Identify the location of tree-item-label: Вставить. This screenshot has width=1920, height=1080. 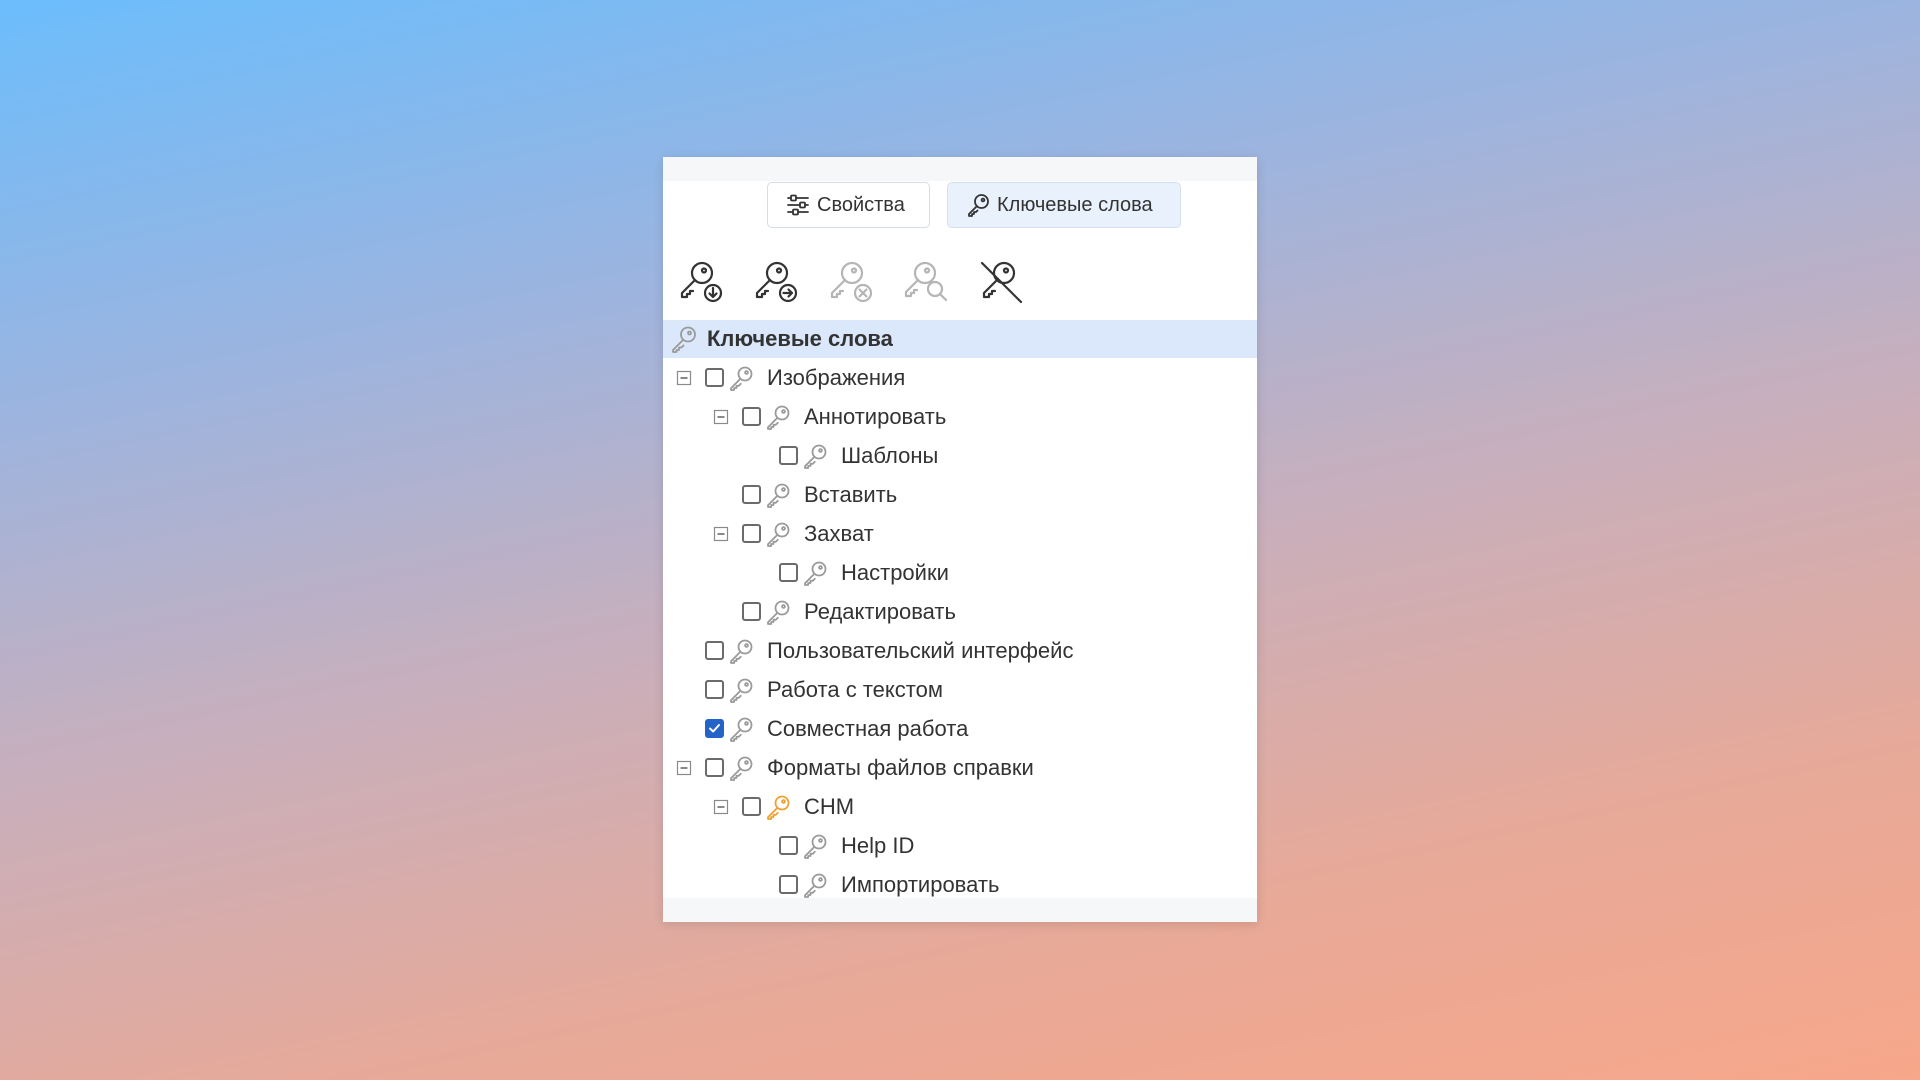
(851, 494).